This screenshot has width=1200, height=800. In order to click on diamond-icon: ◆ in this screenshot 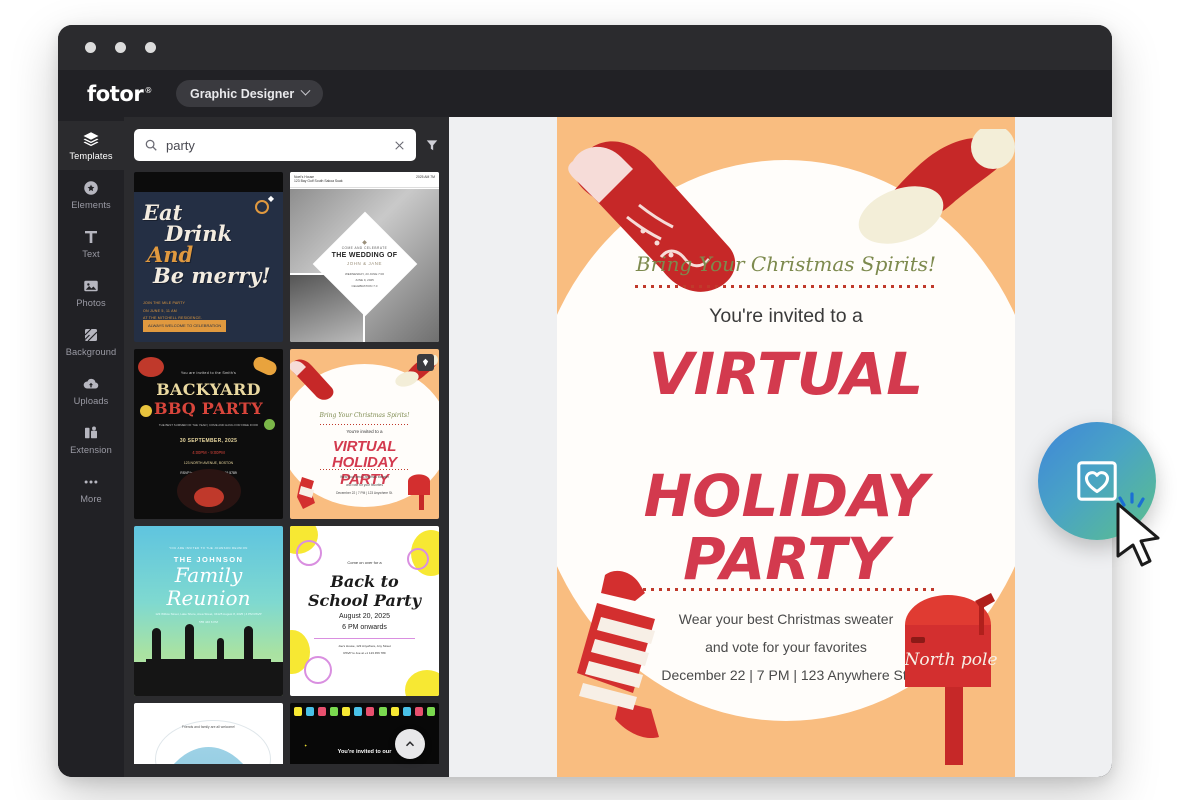, I will do `click(364, 242)`.